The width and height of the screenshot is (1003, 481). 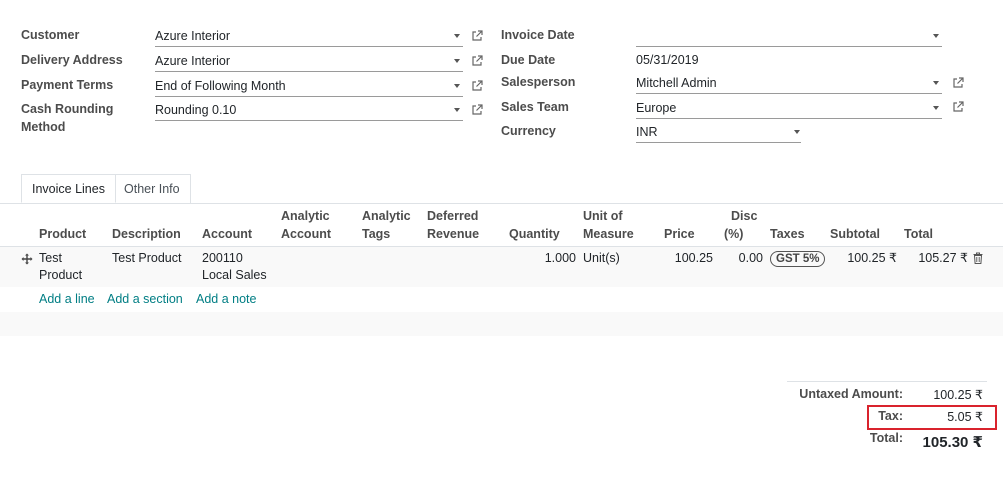 I want to click on col-taxes: Taxes, so click(x=787, y=234).